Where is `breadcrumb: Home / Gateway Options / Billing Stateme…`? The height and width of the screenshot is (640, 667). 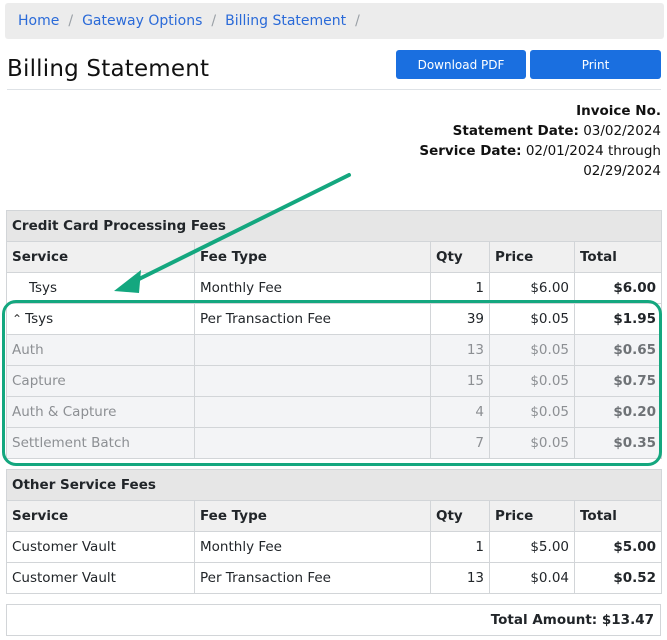 breadcrumb: Home / Gateway Options / Billing Stateme… is located at coordinates (334, 21).